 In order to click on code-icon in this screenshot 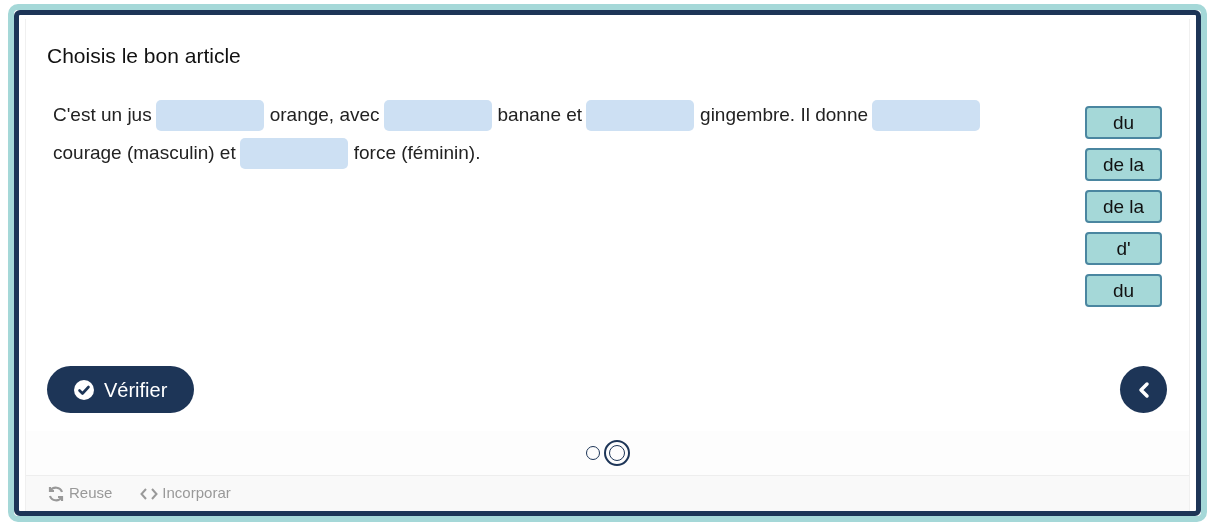, I will do `click(149, 493)`.